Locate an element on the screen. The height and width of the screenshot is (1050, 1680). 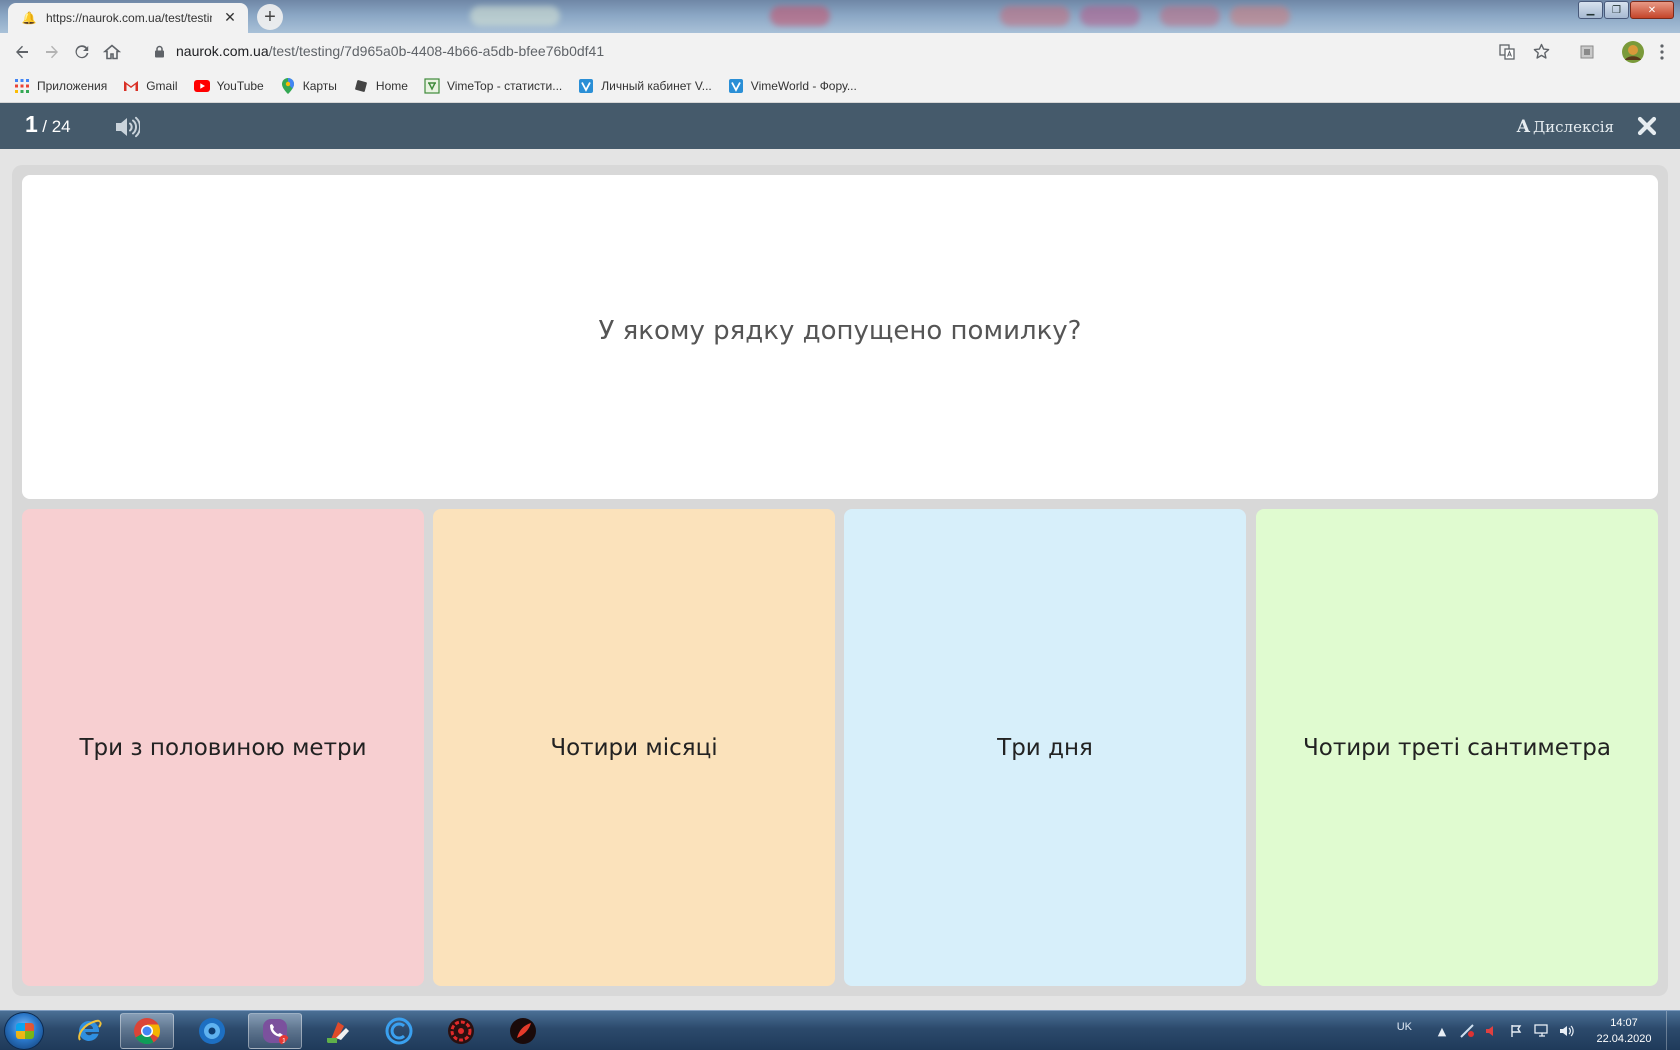
gmail-icon is located at coordinates (131, 86).